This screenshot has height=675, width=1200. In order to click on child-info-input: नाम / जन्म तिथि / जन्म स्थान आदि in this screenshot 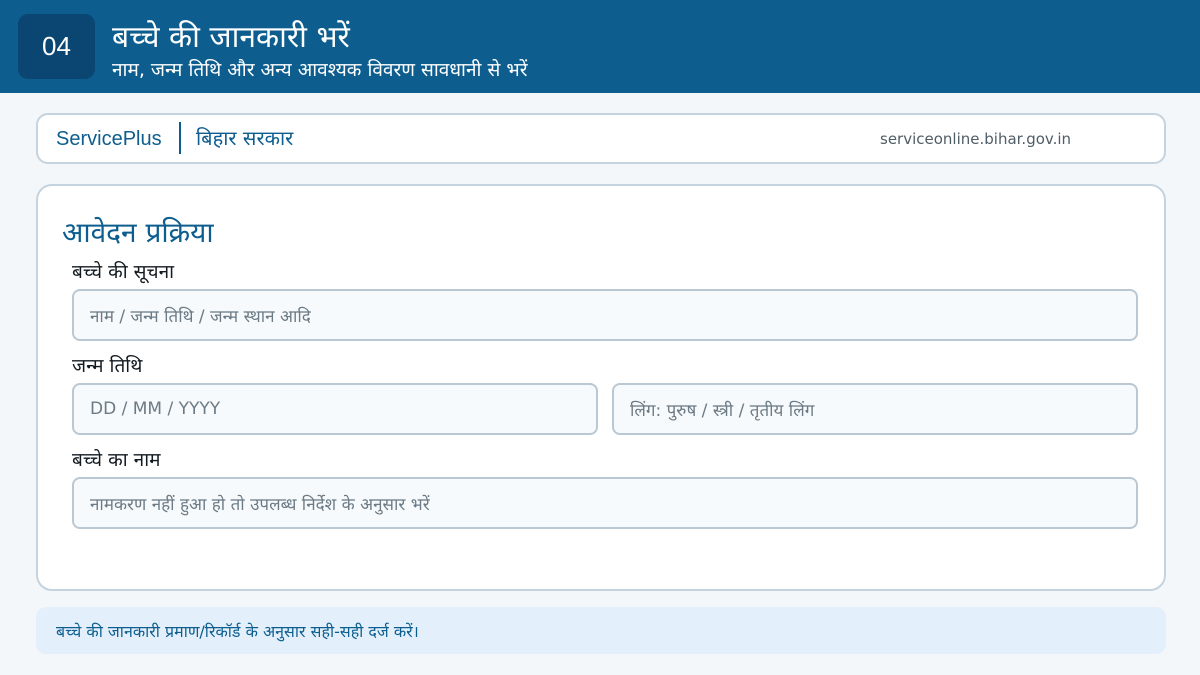, I will do `click(605, 315)`.